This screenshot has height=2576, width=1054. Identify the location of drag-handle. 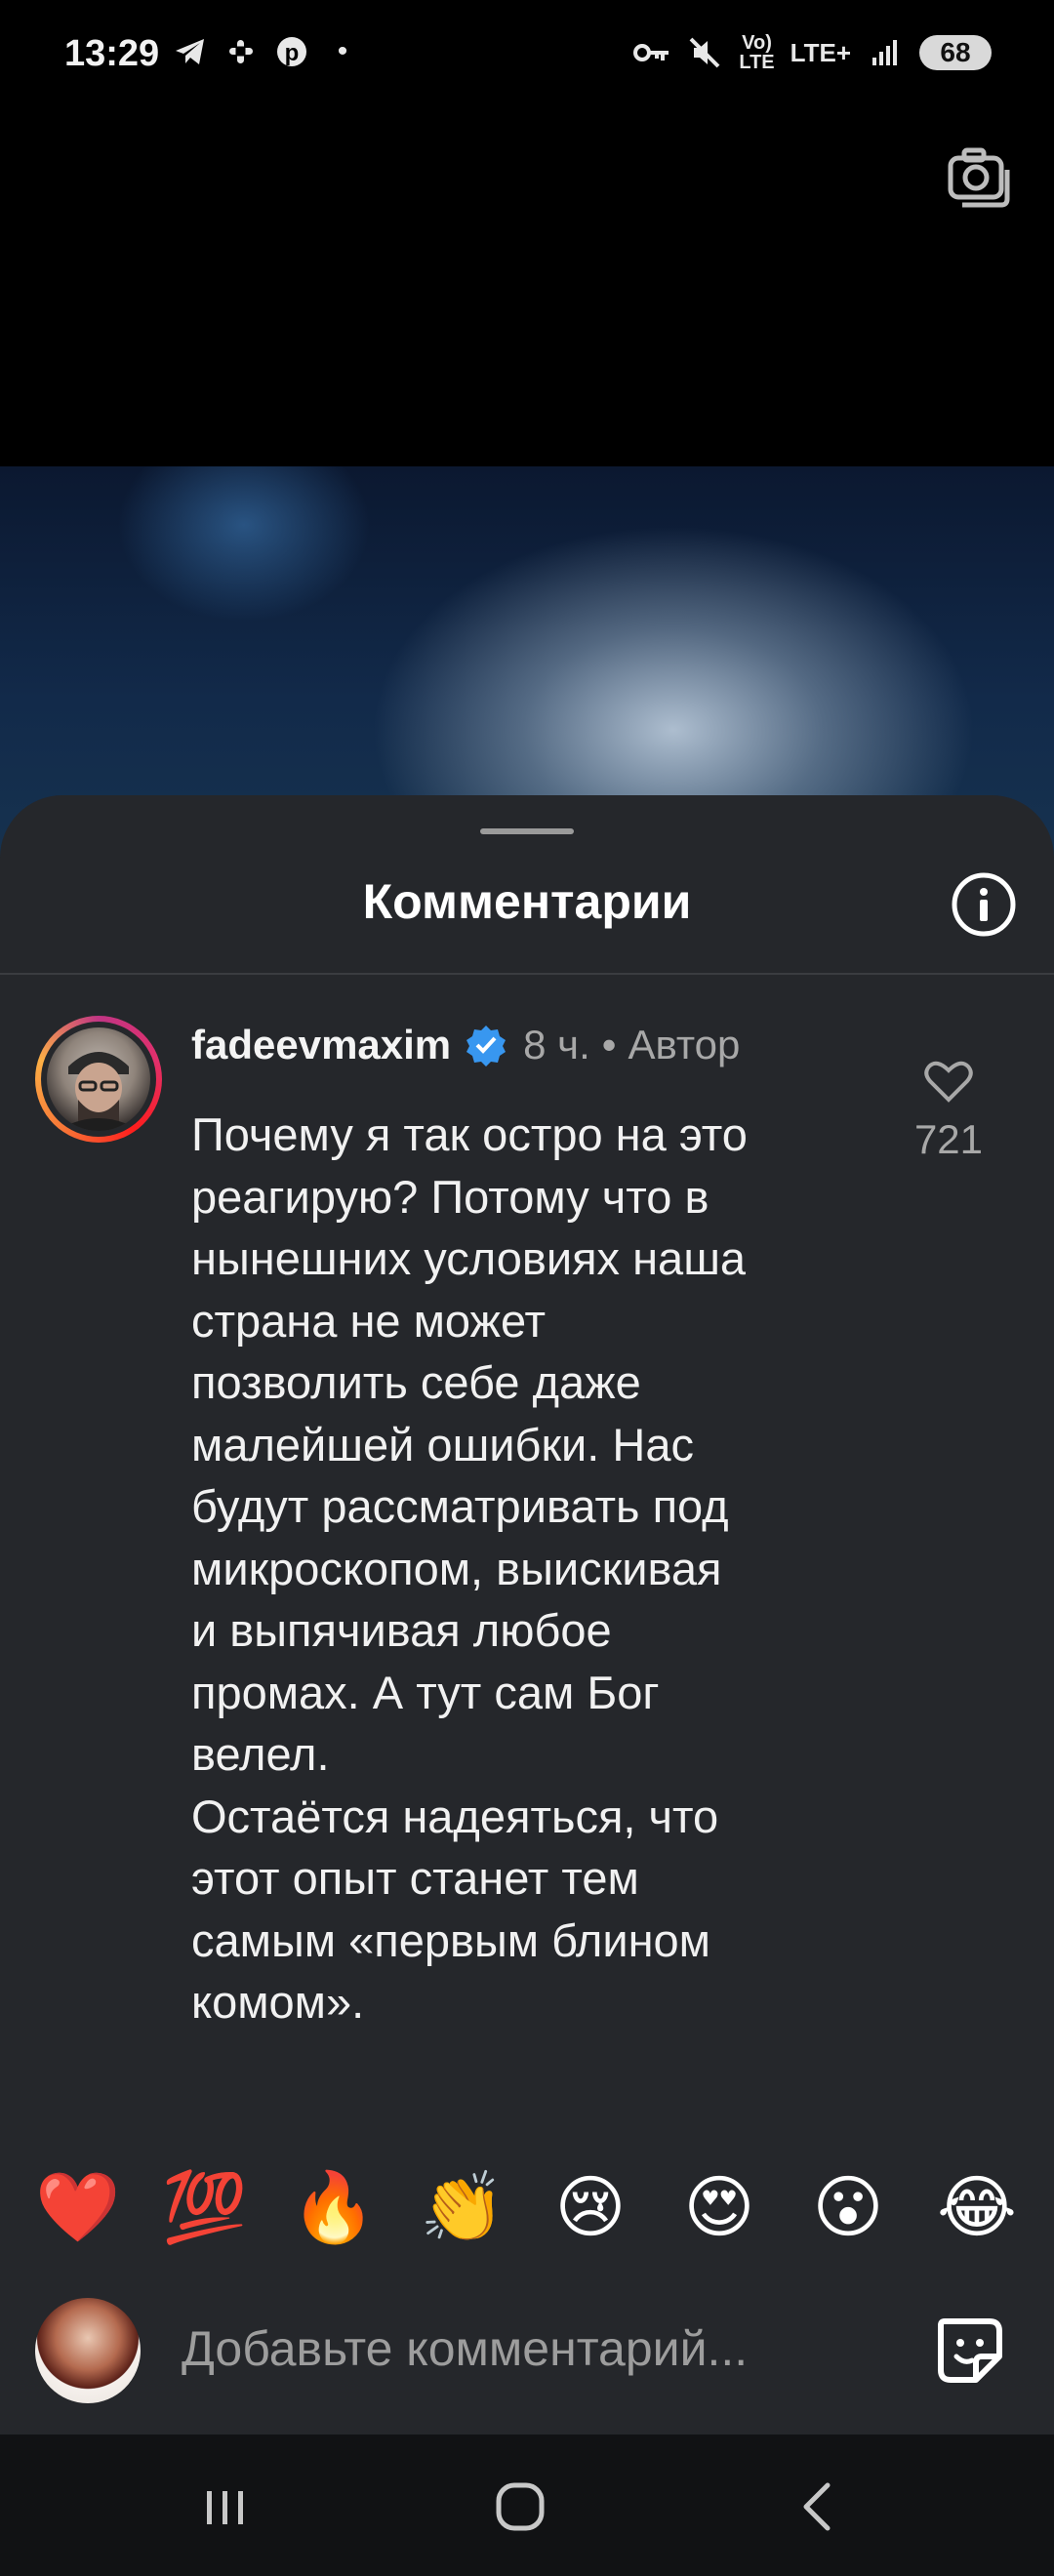
(527, 831).